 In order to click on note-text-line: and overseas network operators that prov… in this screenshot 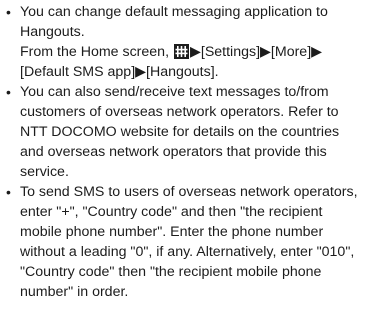, I will do `click(173, 152)`.